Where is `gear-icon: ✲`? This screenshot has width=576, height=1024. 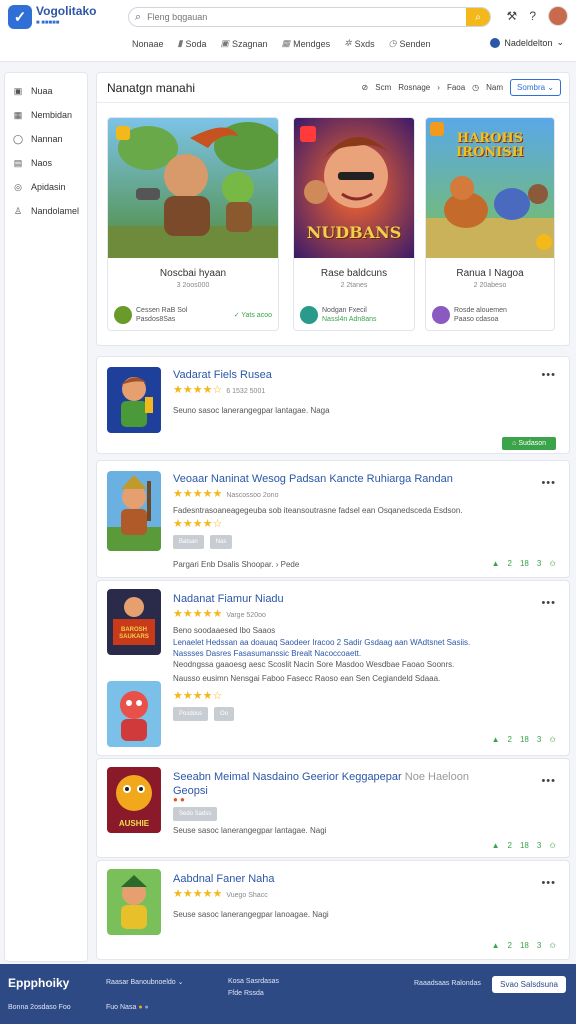 gear-icon: ✲ is located at coordinates (348, 43).